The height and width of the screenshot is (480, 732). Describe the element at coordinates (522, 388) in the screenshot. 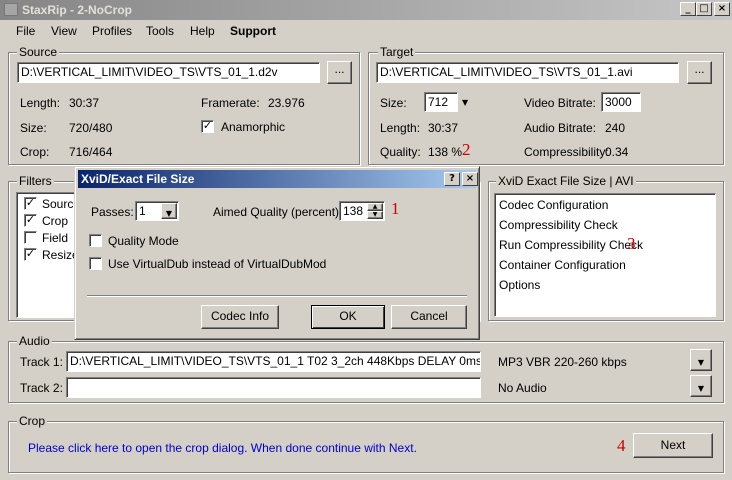

I see `track2-profile: No Audio` at that location.